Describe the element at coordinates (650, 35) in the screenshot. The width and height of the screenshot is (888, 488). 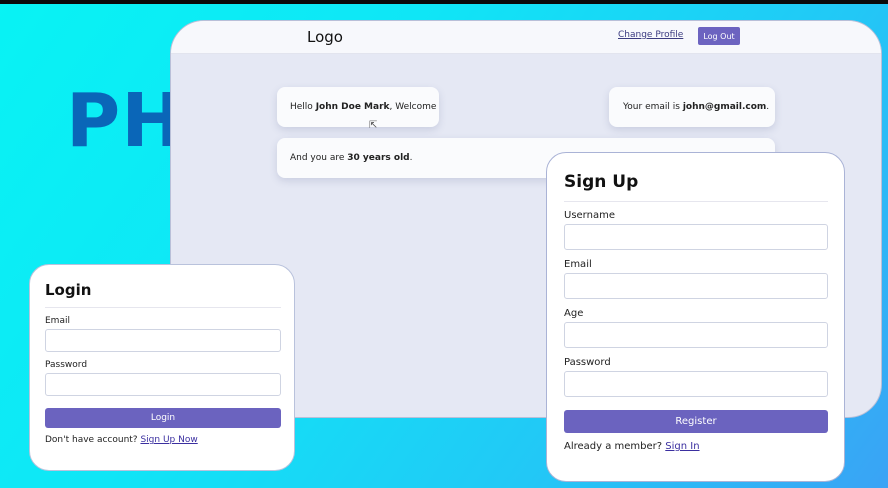
I see `change-profile-link: Change Profile` at that location.